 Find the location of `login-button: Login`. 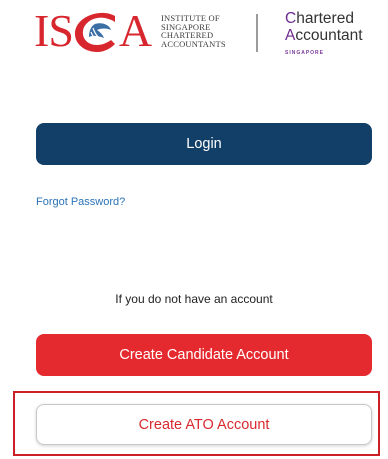

login-button: Login is located at coordinates (204, 144).